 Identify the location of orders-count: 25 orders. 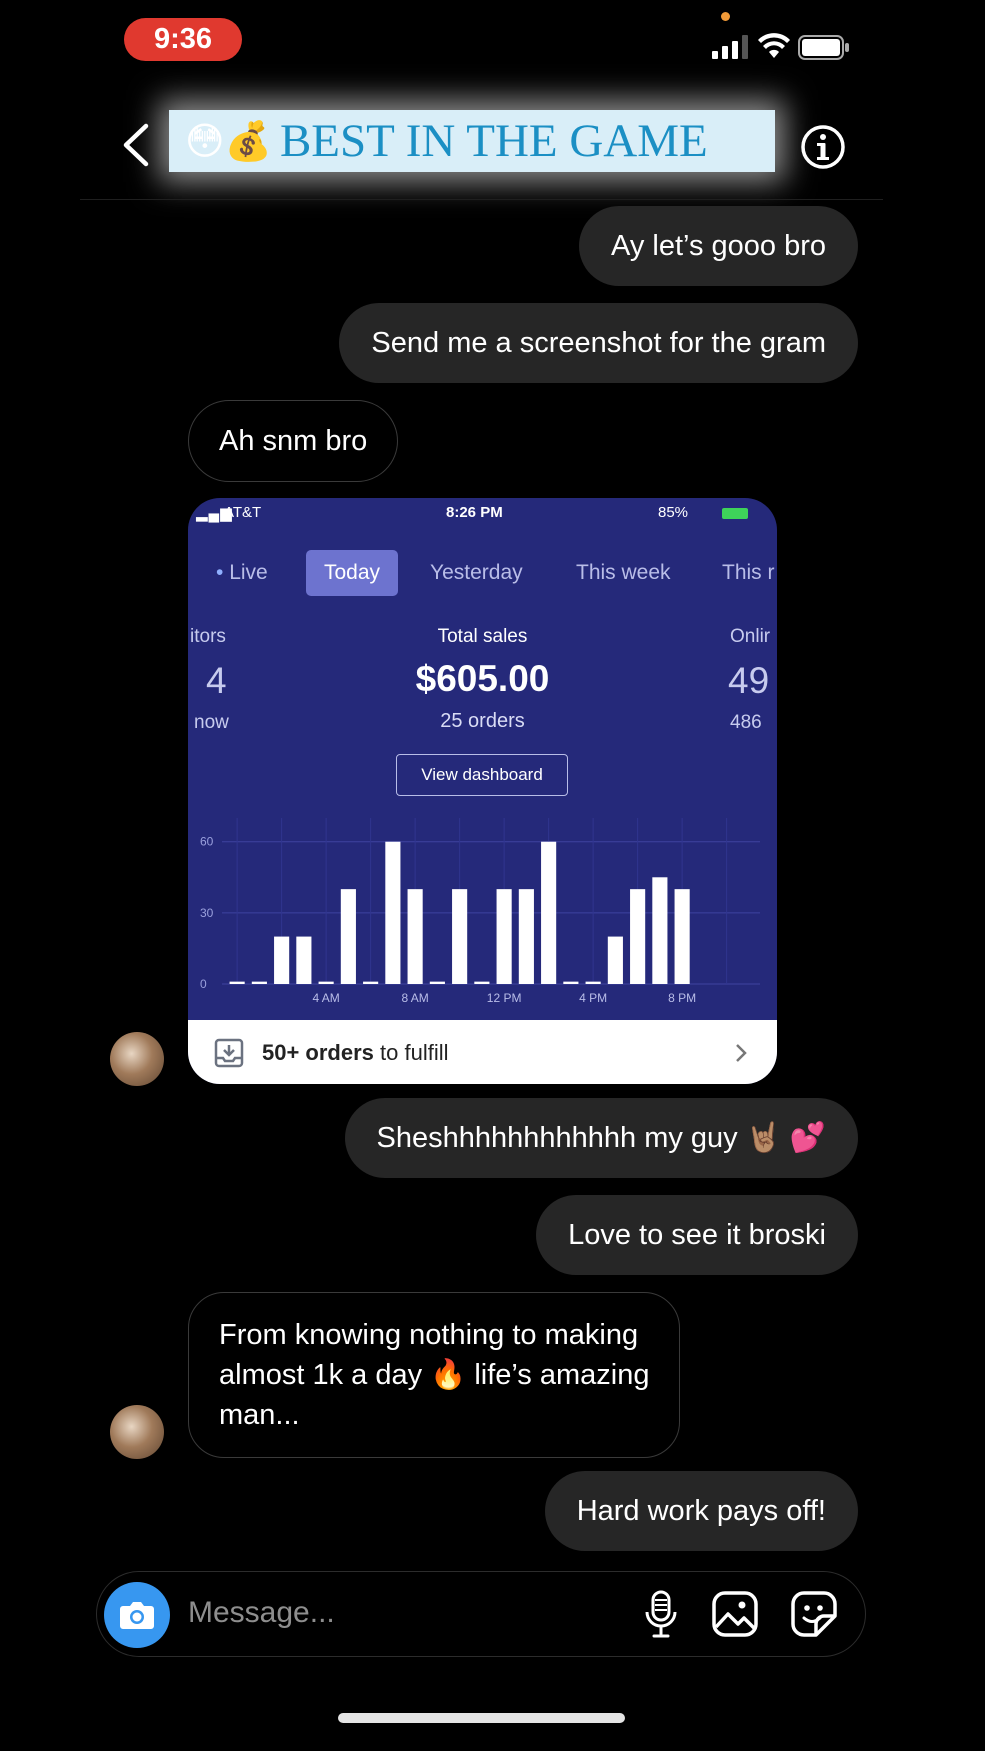
(482, 721).